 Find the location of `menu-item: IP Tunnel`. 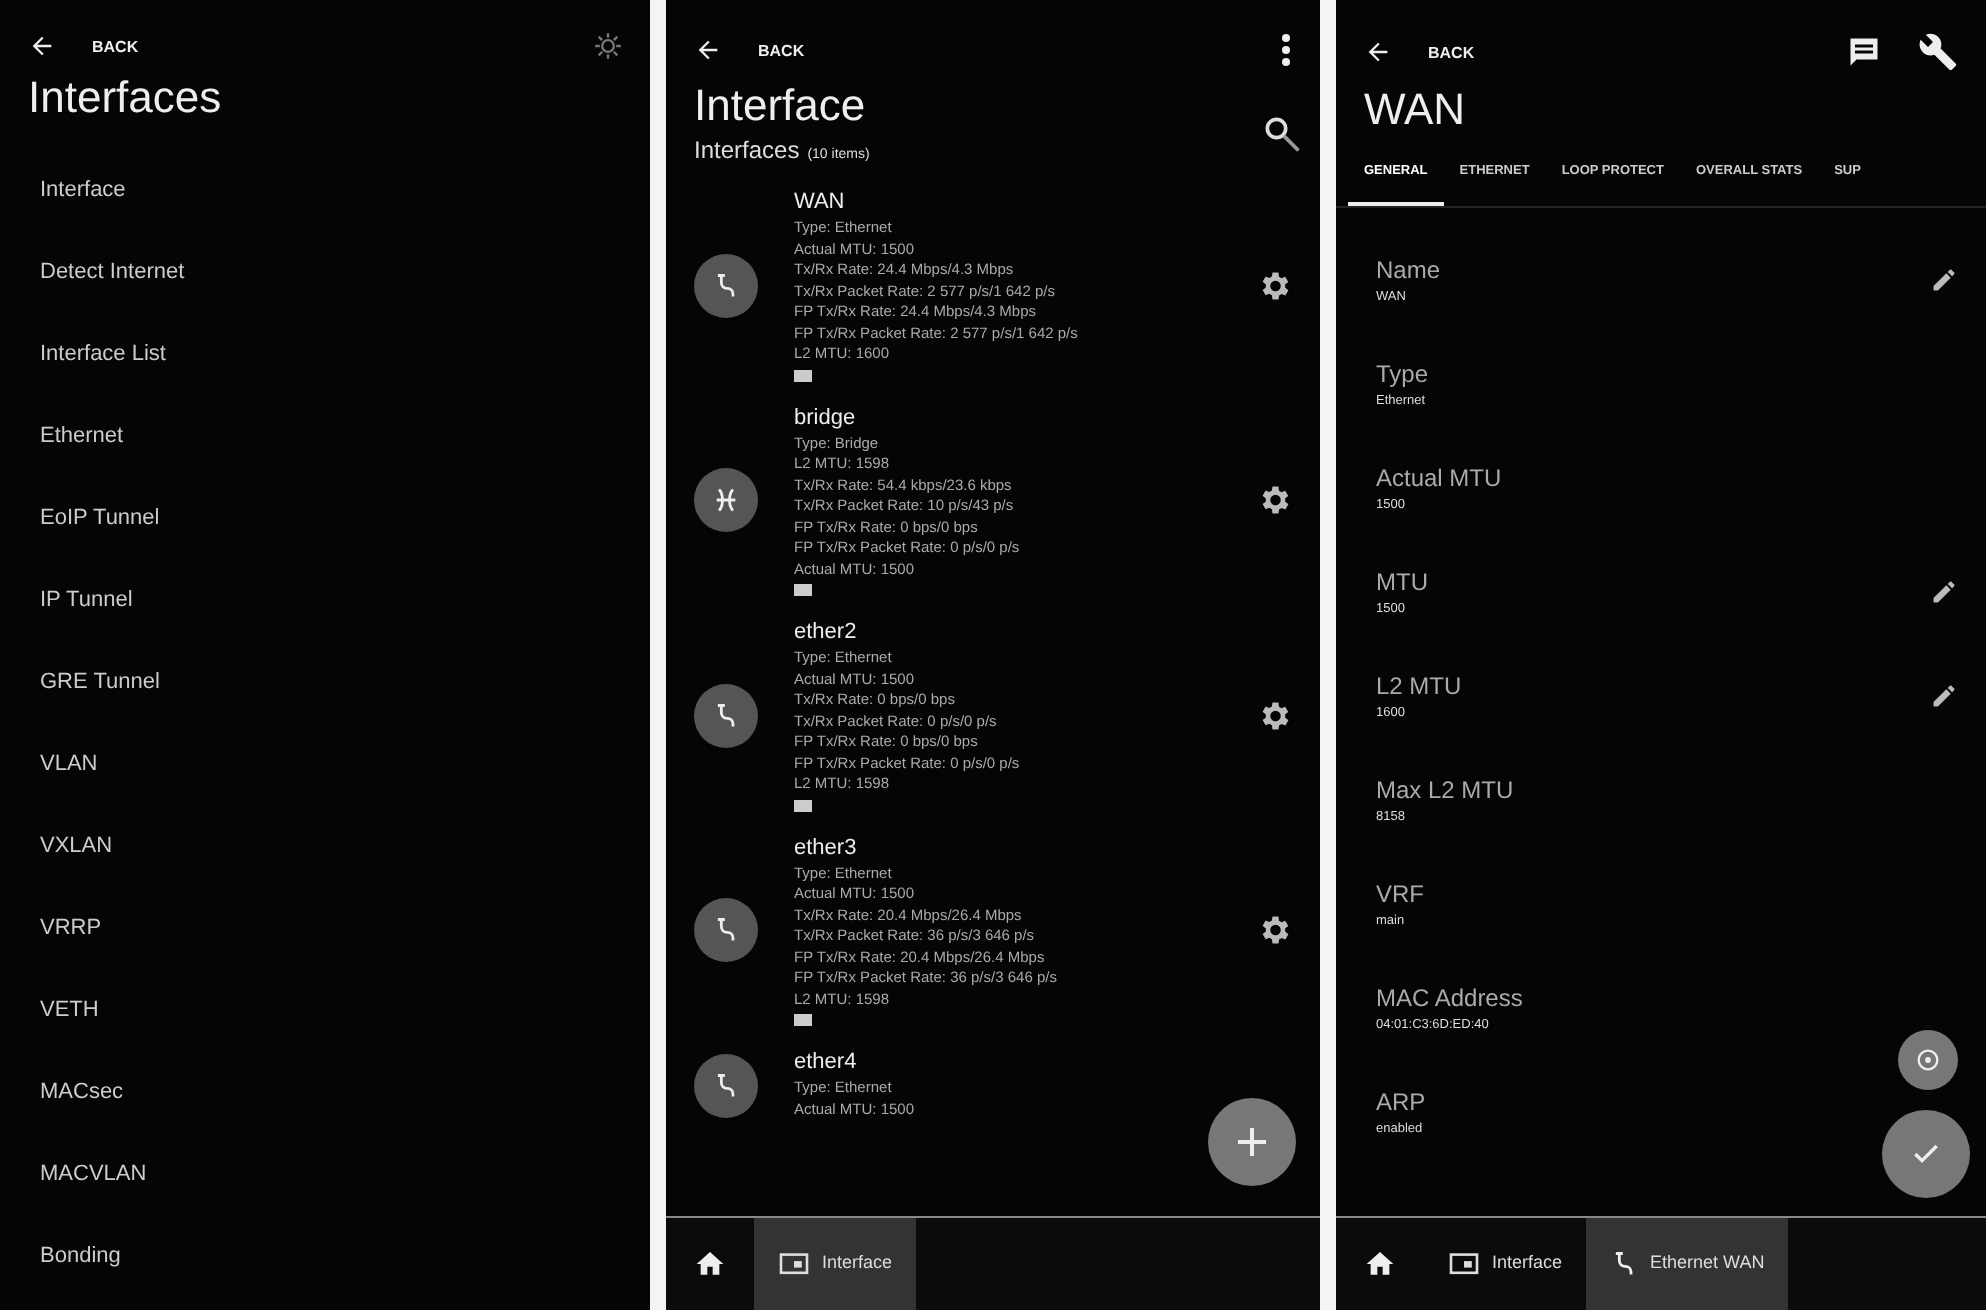

menu-item: IP Tunnel is located at coordinates (325, 599).